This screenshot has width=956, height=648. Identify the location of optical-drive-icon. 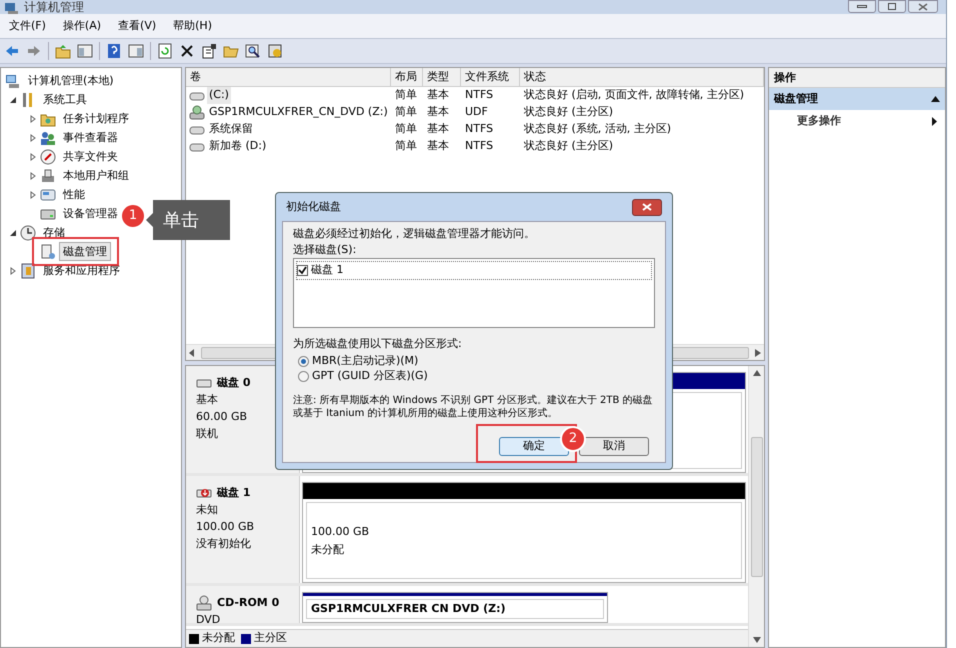
(197, 112).